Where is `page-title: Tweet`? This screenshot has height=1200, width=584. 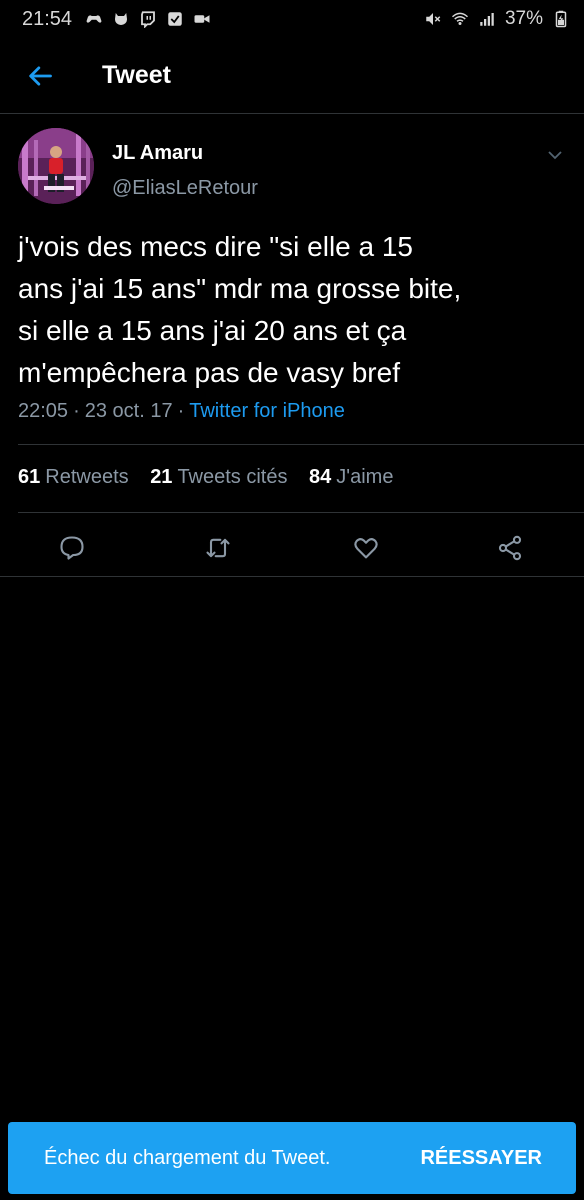
page-title: Tweet is located at coordinates (136, 75).